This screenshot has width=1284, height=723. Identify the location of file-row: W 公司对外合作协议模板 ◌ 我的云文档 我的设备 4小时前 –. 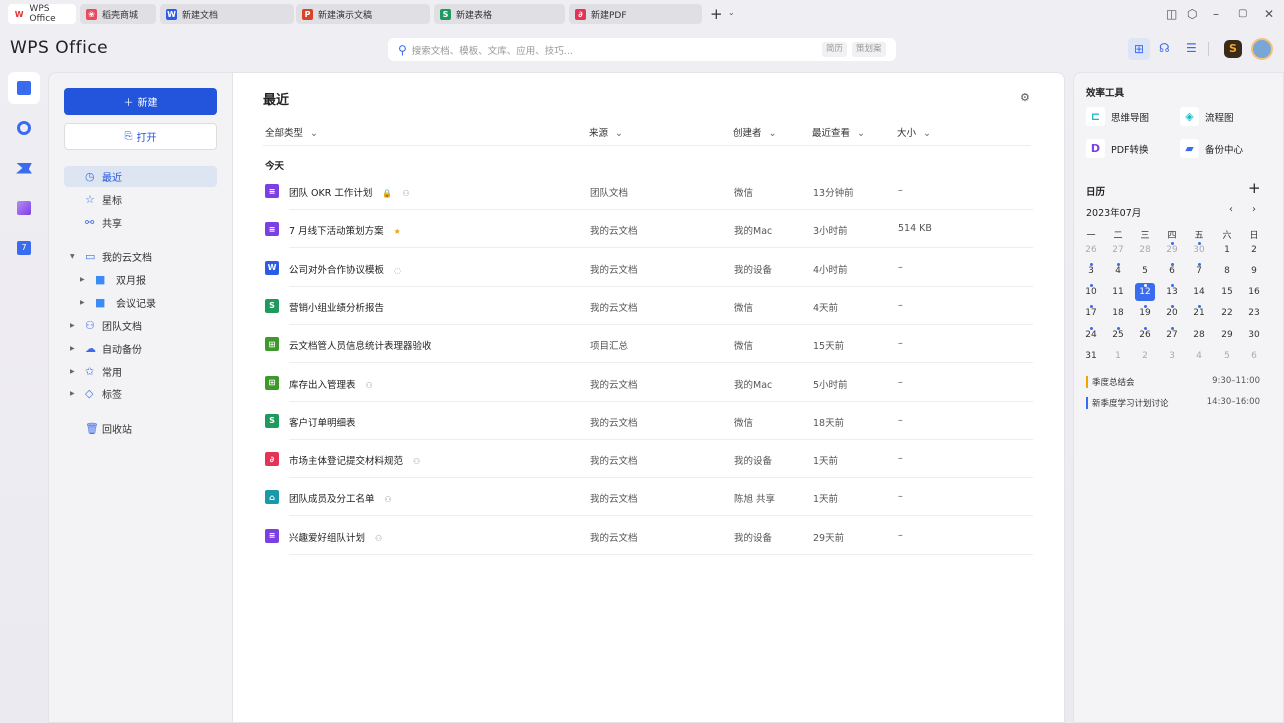
(648, 268).